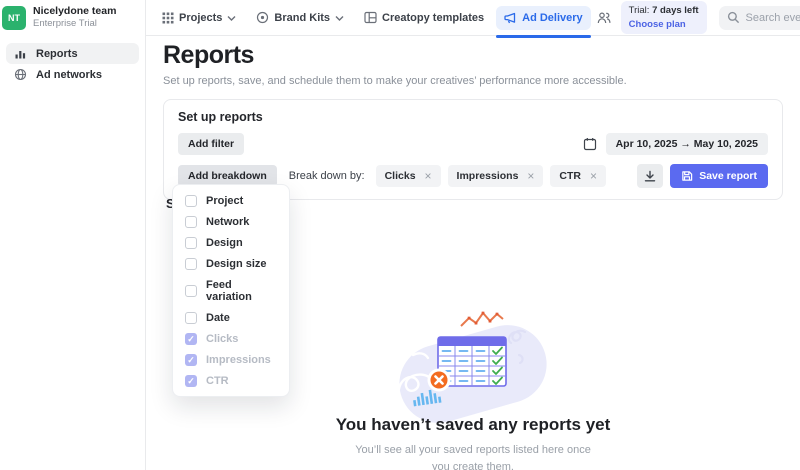 The height and width of the screenshot is (470, 800). I want to click on menu-item-label: Project, so click(225, 200).